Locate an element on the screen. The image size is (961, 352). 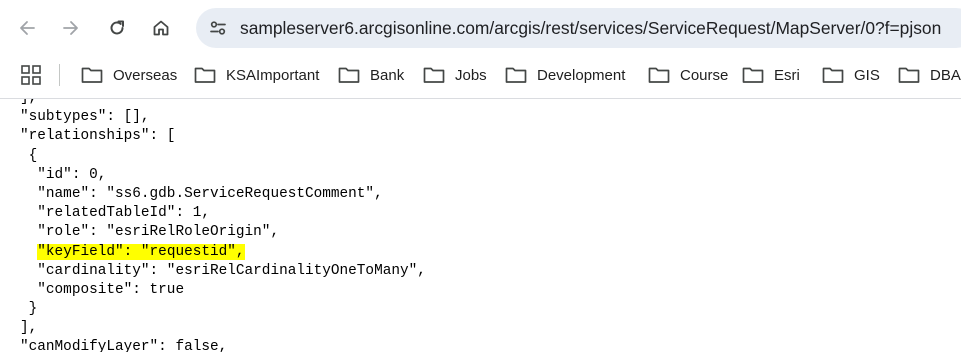
highlighted-keyfield-text: "keyField": "requestid", is located at coordinates (141, 251).